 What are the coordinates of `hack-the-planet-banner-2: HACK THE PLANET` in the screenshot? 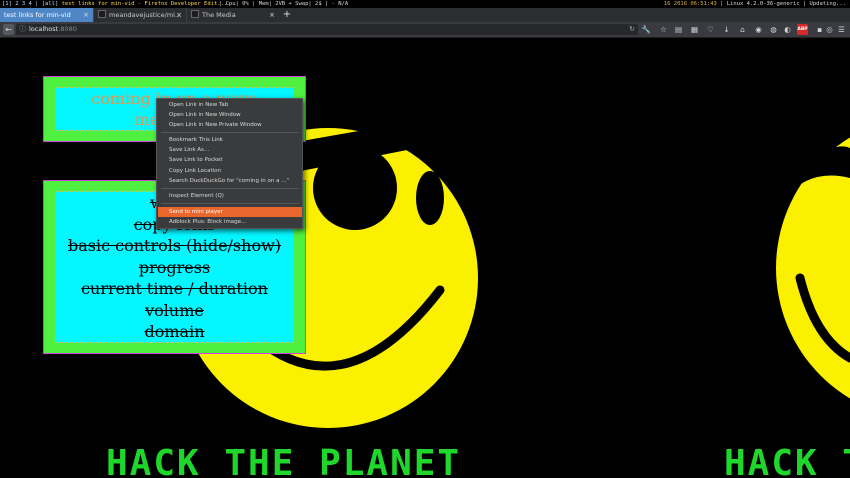 It's located at (787, 460).